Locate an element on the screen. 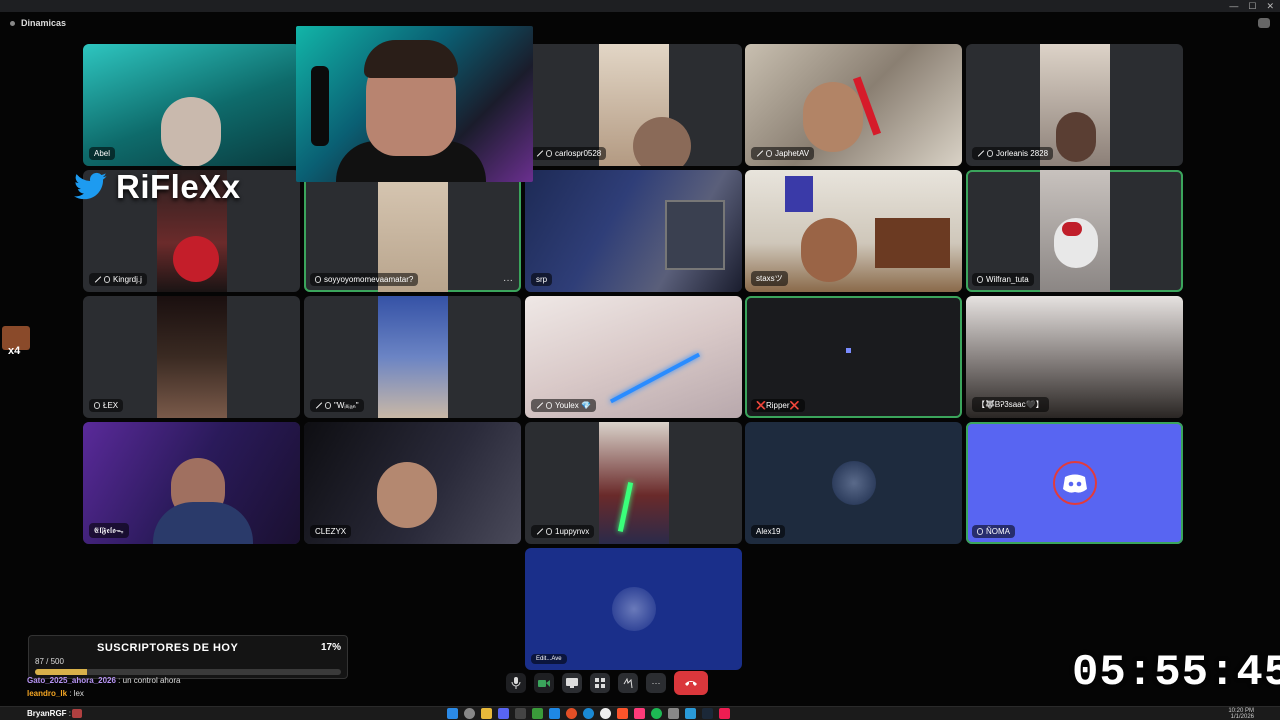 Image resolution: width=1280 pixels, height=720 pixels. chat-message: leandro_lk : lex is located at coordinates (210, 695).